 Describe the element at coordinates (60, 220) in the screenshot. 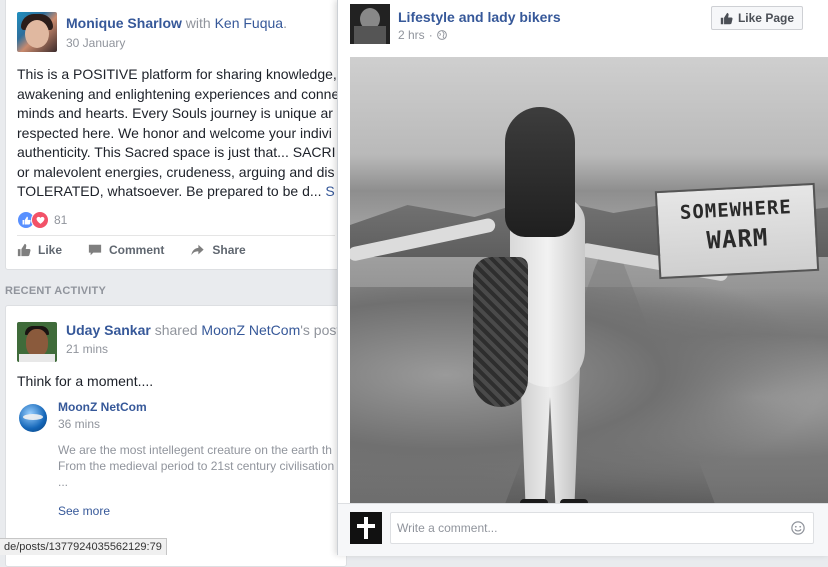

I see `reaction-count: 81` at that location.